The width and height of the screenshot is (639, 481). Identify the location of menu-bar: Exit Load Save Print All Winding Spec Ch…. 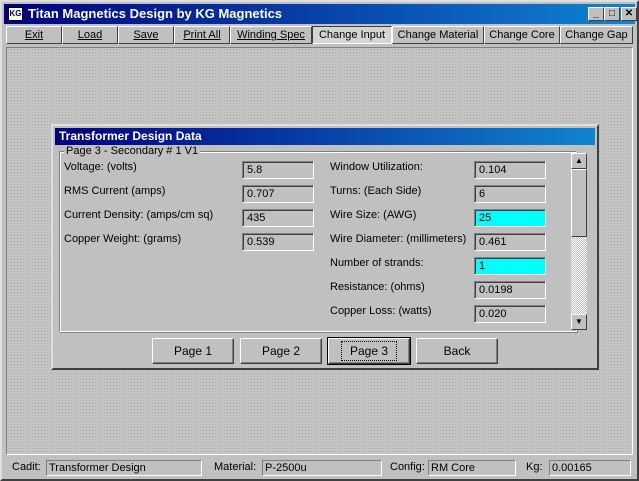
(319, 35).